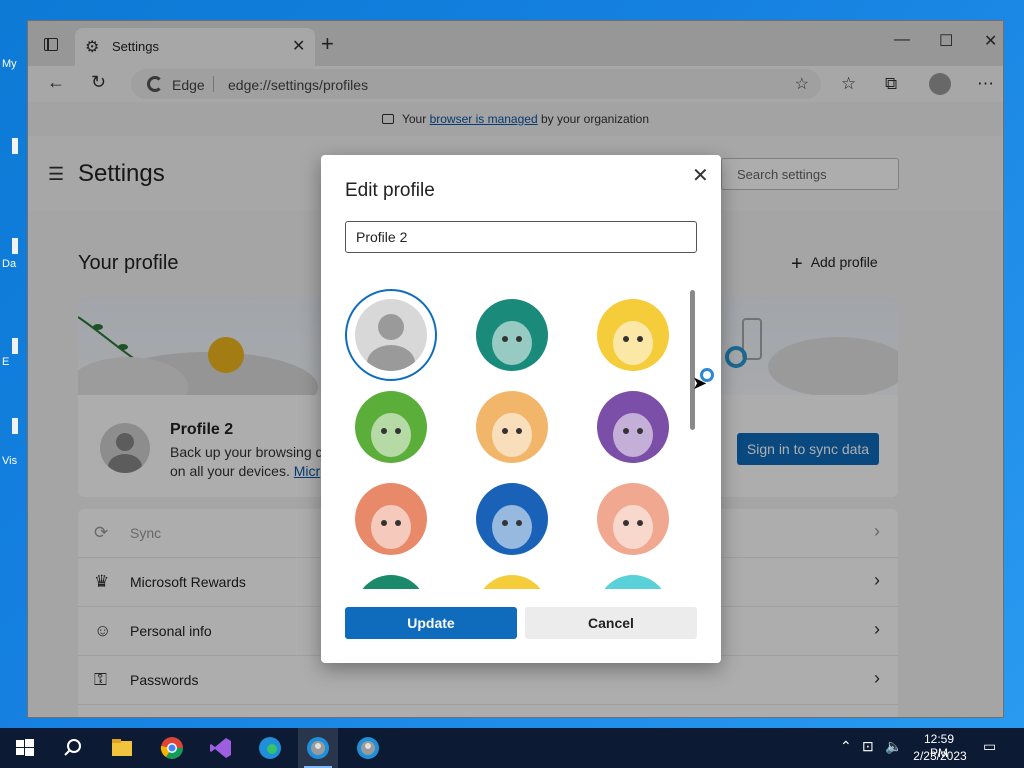 The image size is (1024, 768). What do you see at coordinates (9, 64) in the screenshot?
I see `desktop-label: My` at bounding box center [9, 64].